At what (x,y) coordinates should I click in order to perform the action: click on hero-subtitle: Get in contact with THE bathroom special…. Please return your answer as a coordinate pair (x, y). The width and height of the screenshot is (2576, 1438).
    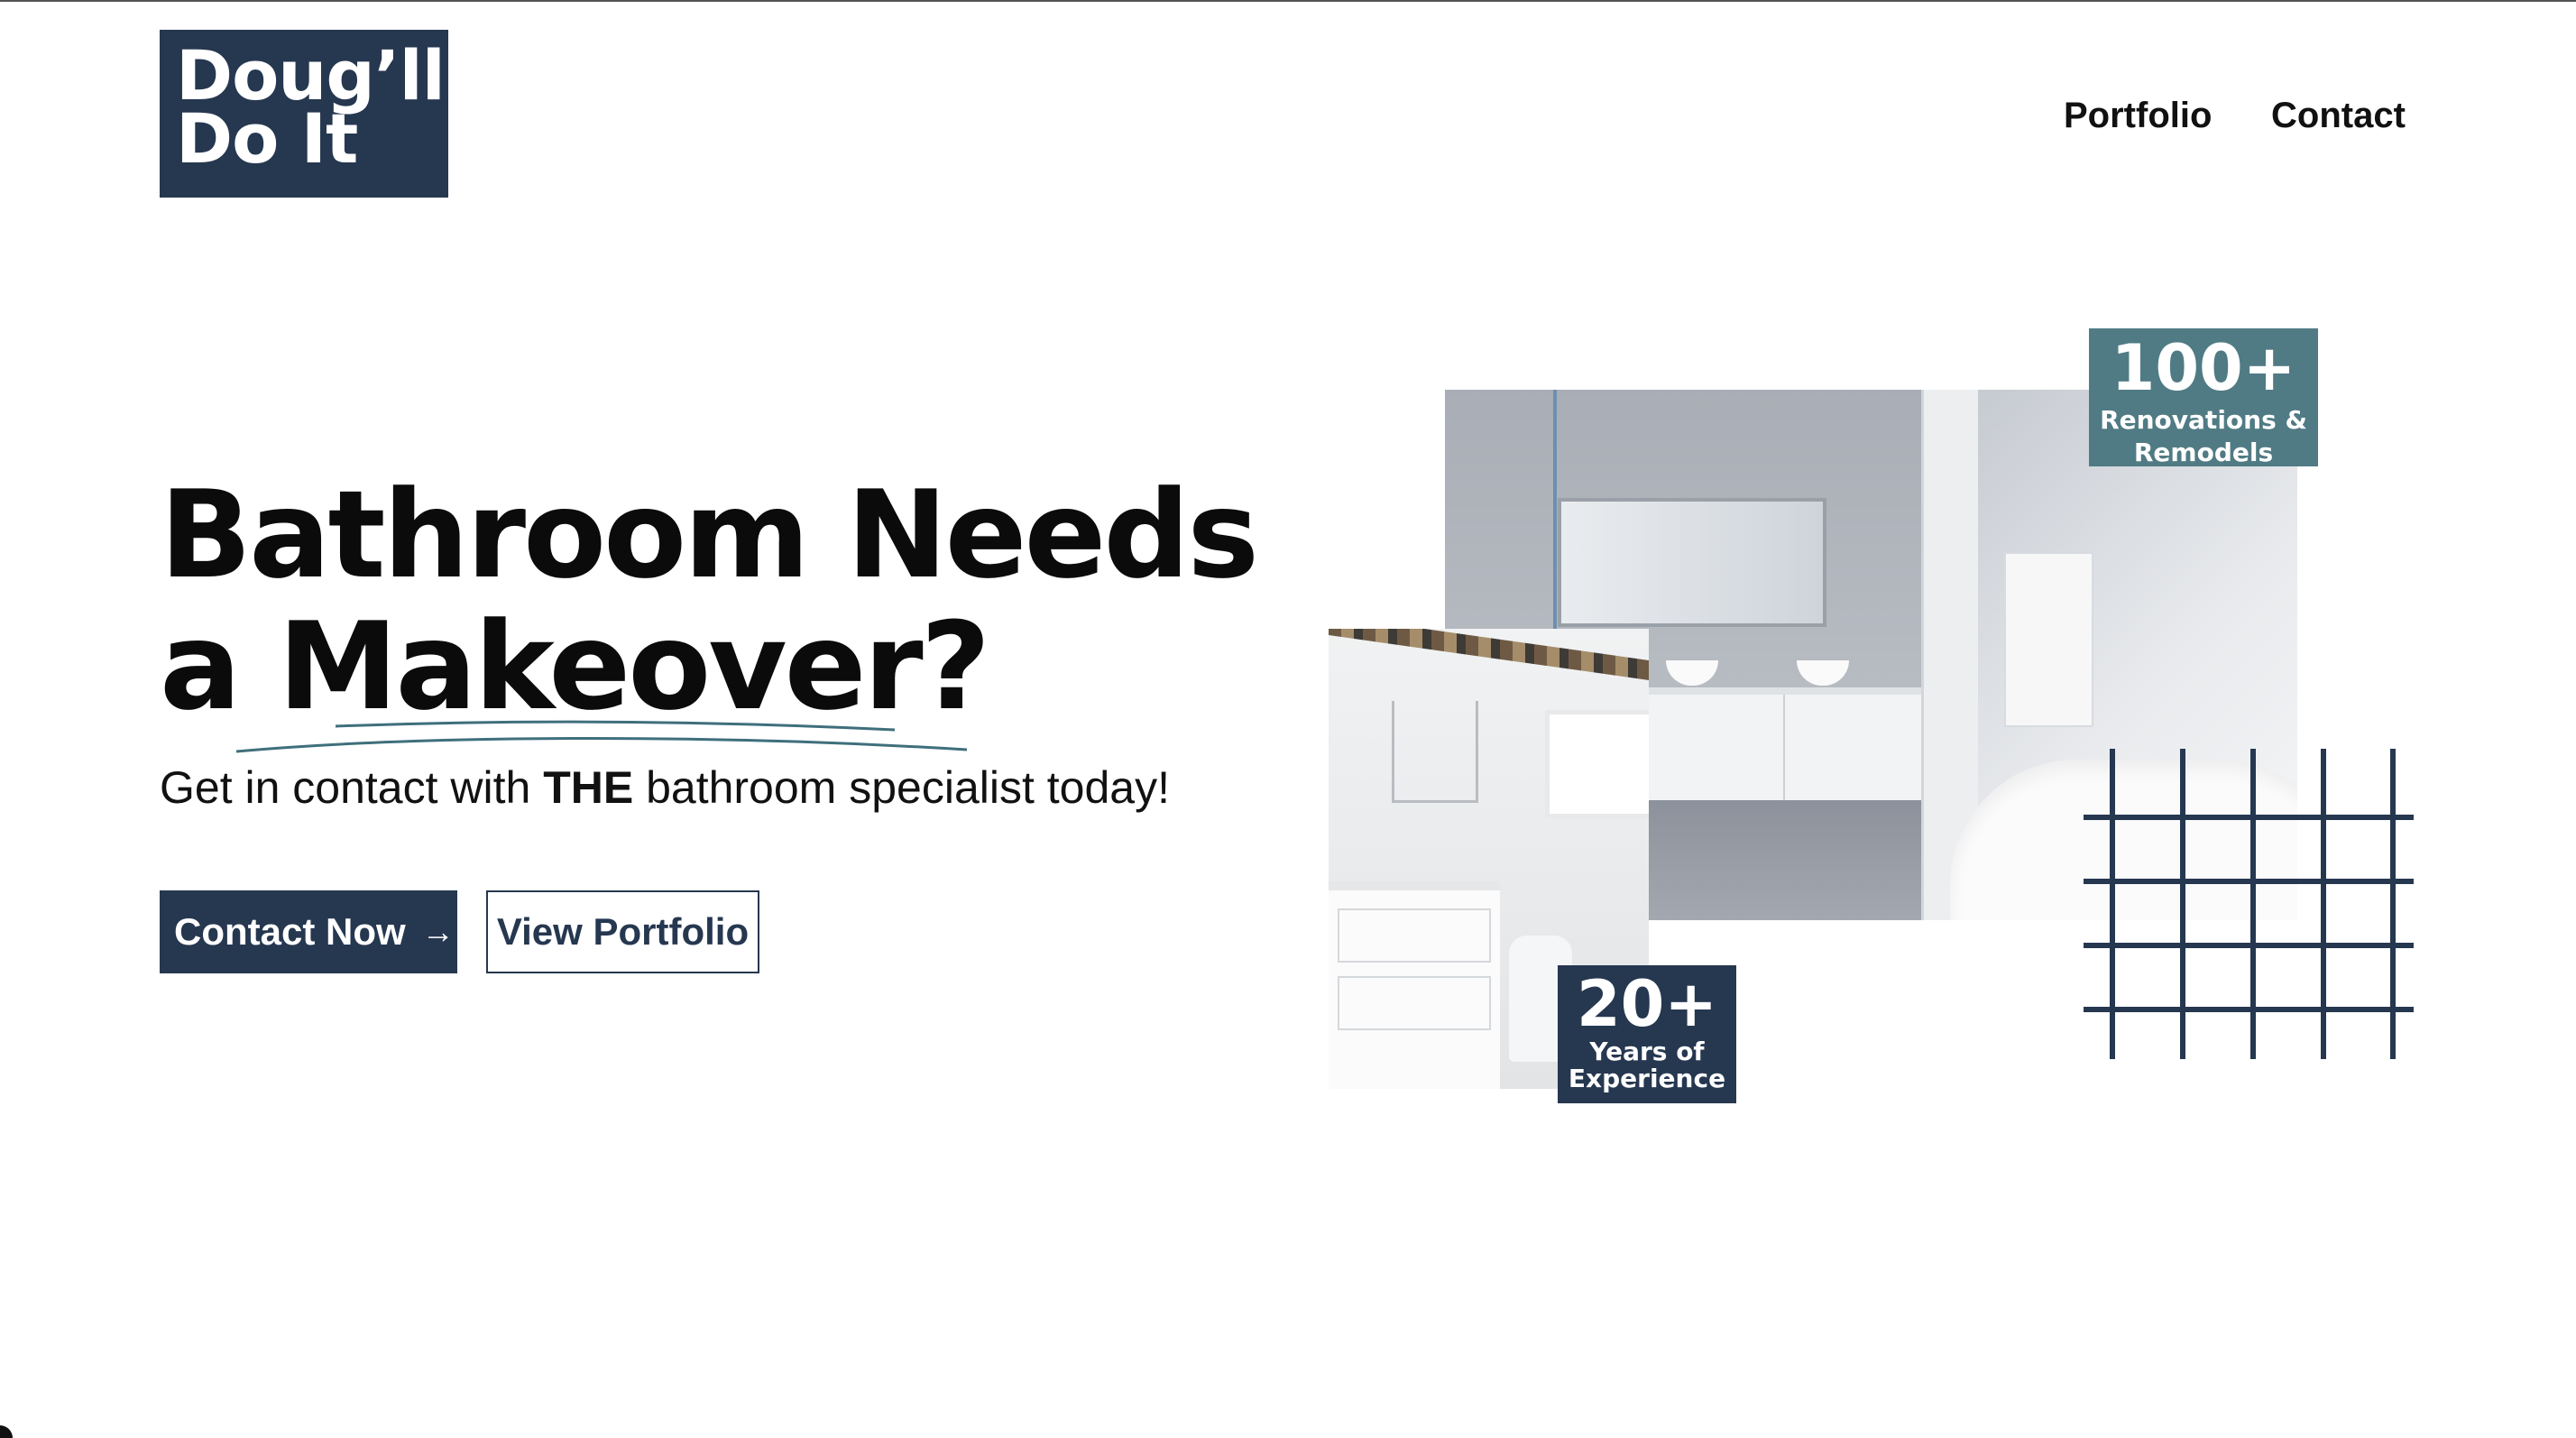
    Looking at the image, I should click on (665, 787).